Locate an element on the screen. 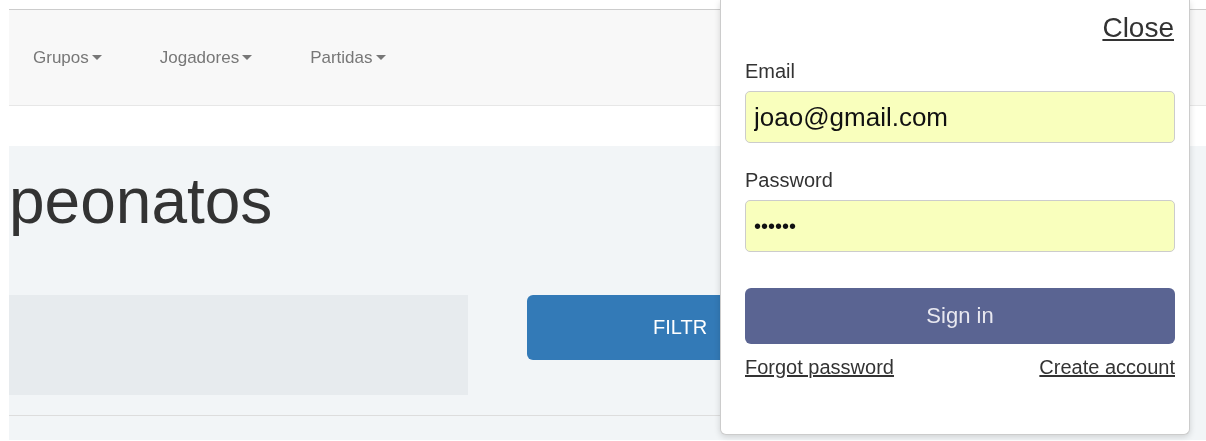  nav-dropdown: Jogadores is located at coordinates (206, 57).